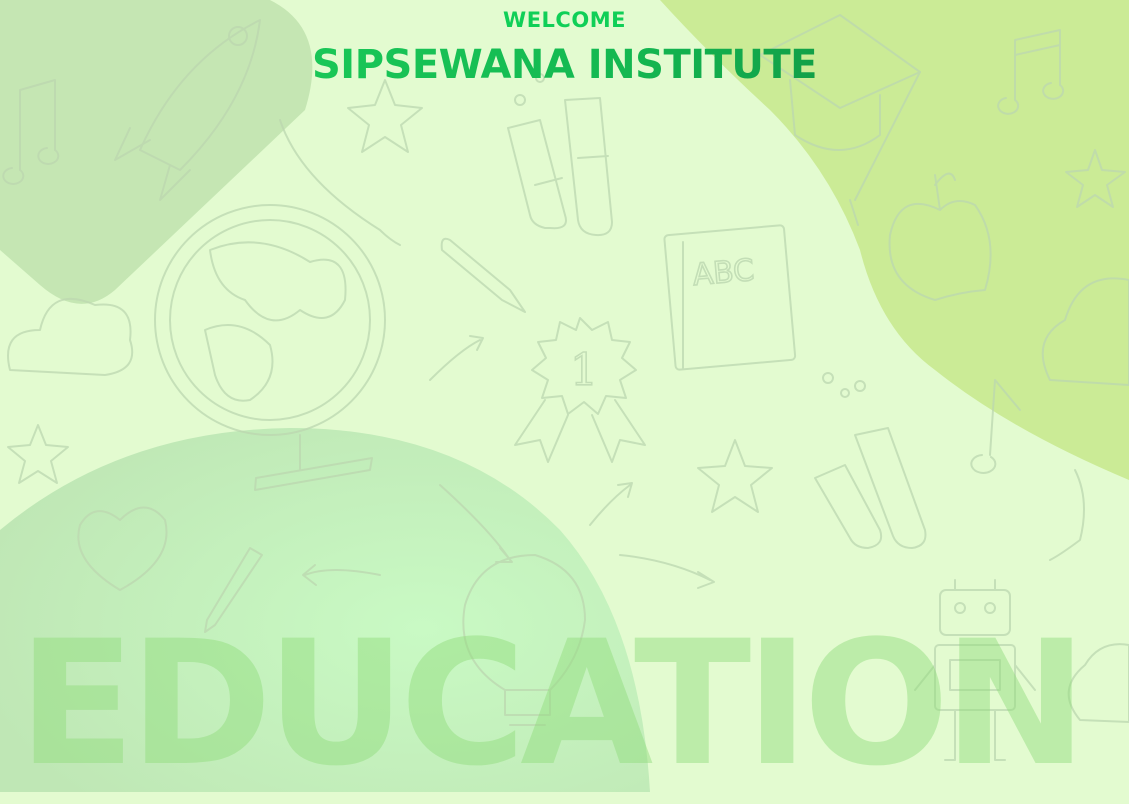  Describe the element at coordinates (940, 236) in the screenshot. I see `apple-icon` at that location.